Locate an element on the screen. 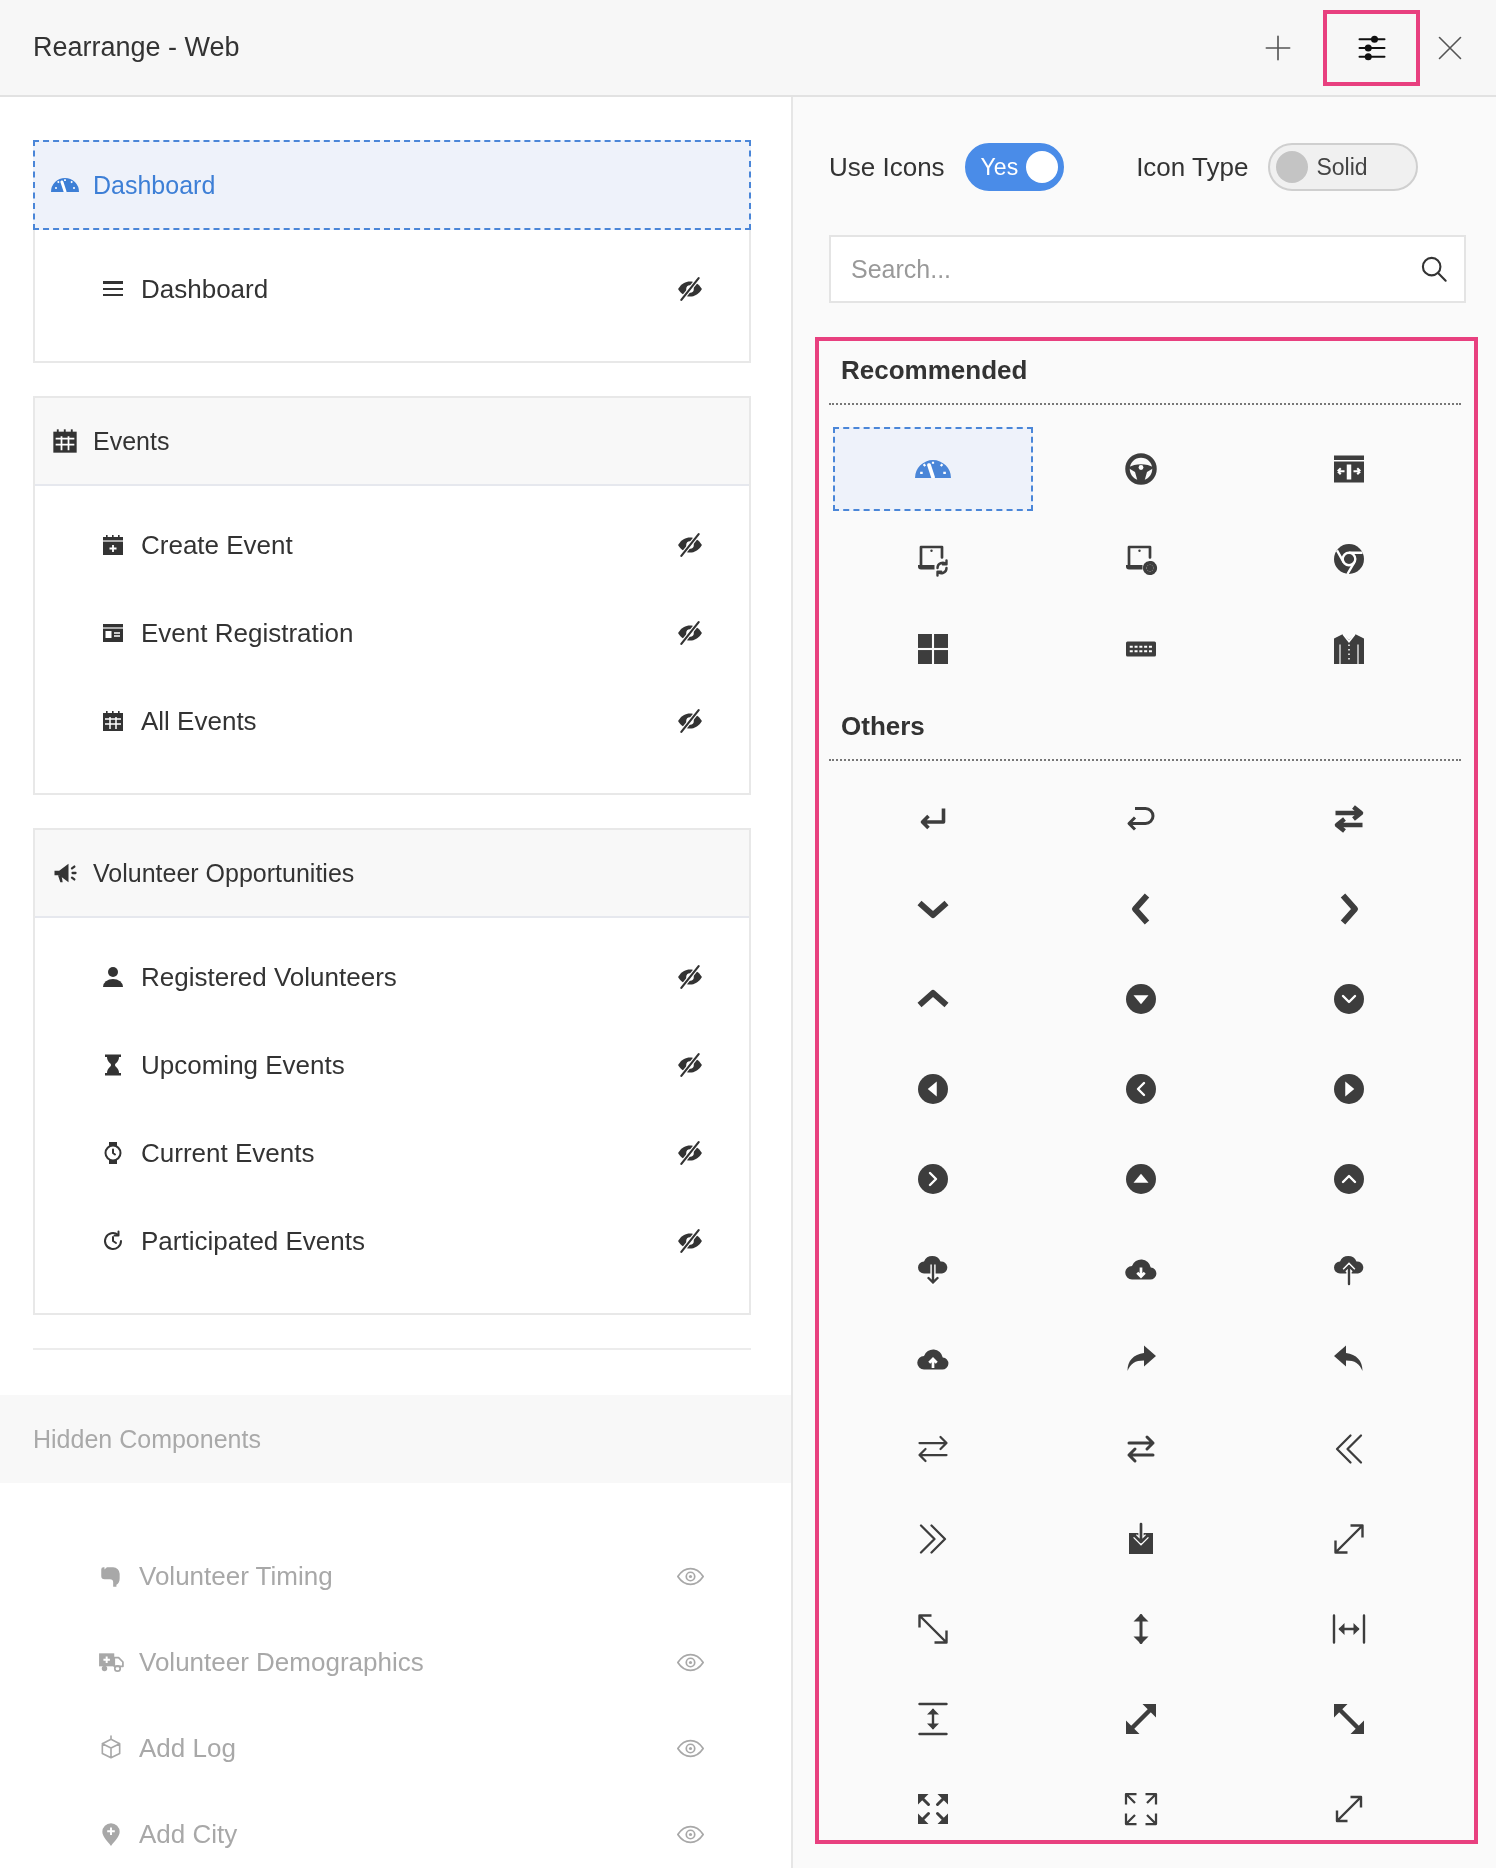 This screenshot has width=1496, height=1868. user-icon is located at coordinates (113, 977).